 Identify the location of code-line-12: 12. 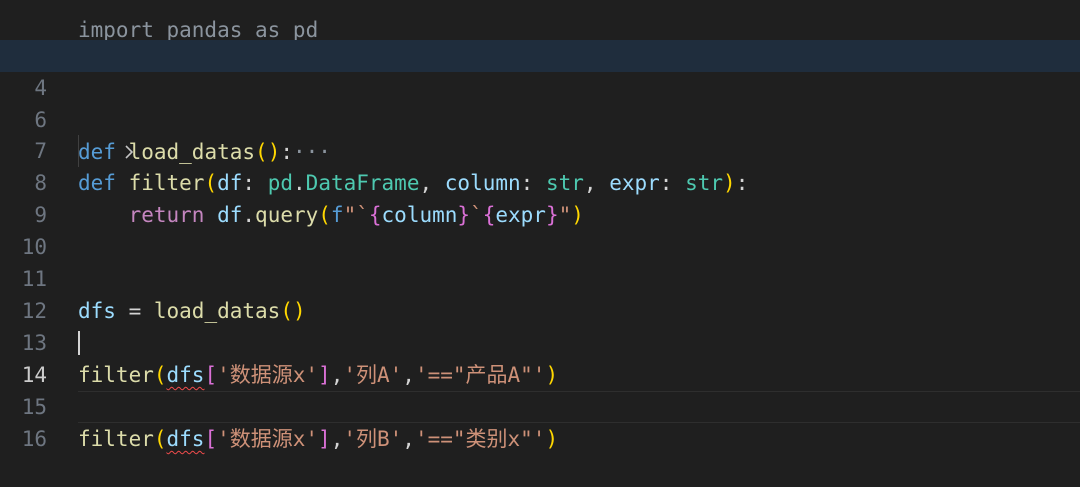
(540, 293).